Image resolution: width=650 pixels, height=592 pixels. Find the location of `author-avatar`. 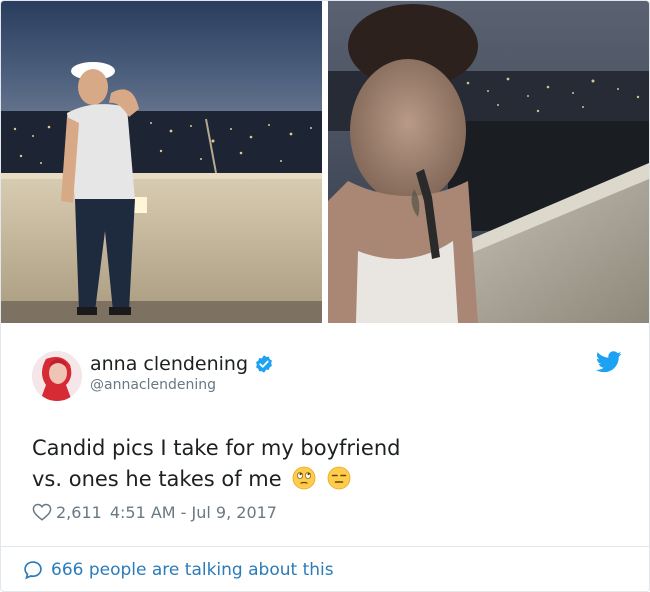

author-avatar is located at coordinates (57, 376).